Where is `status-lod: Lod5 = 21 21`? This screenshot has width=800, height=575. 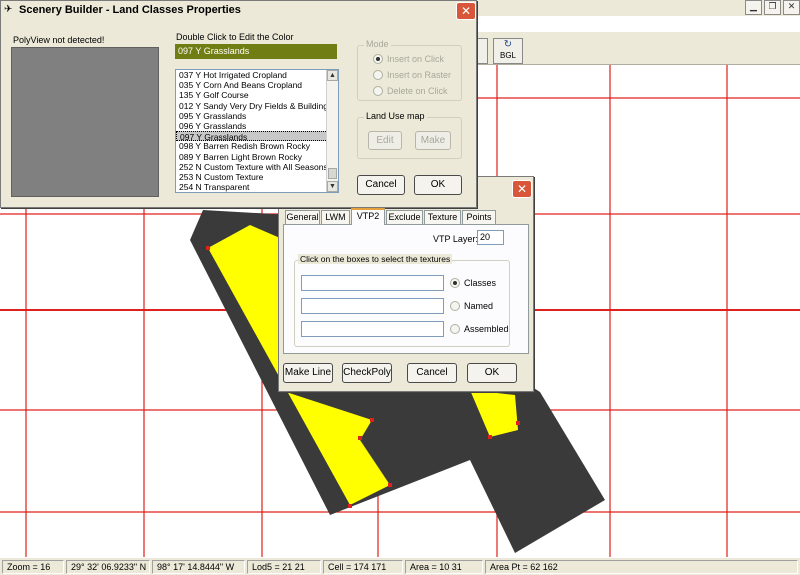 status-lod: Lod5 = 21 21 is located at coordinates (284, 567).